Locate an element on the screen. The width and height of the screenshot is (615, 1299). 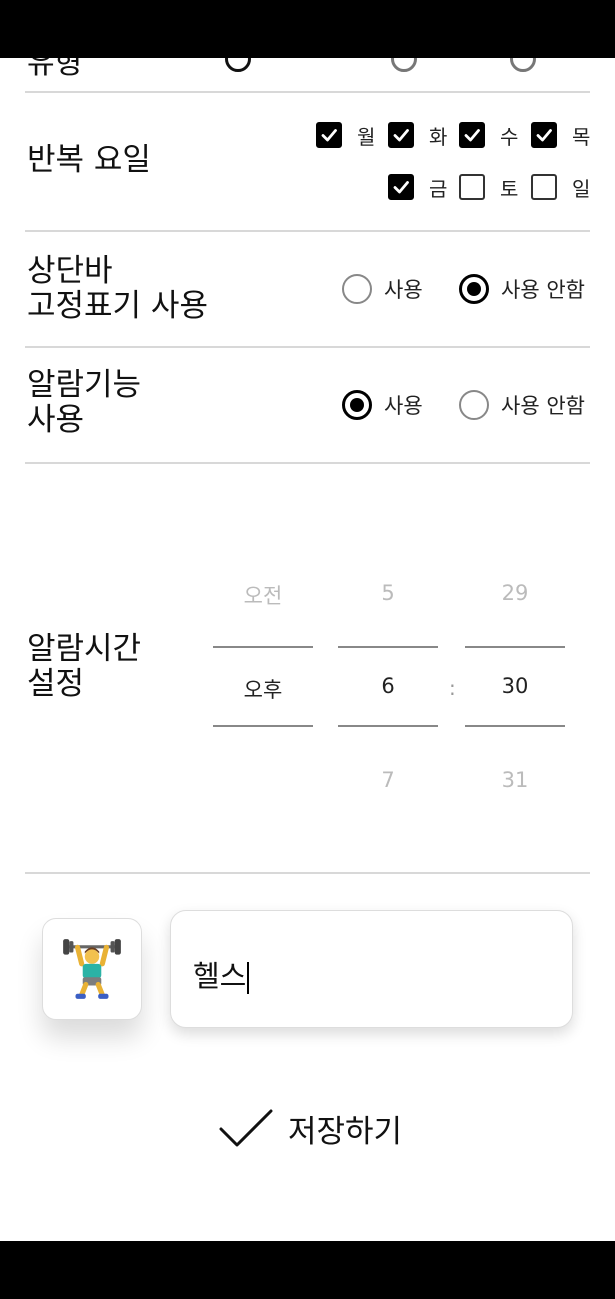
day-checkbox-wed: 수 is located at coordinates (488, 135).